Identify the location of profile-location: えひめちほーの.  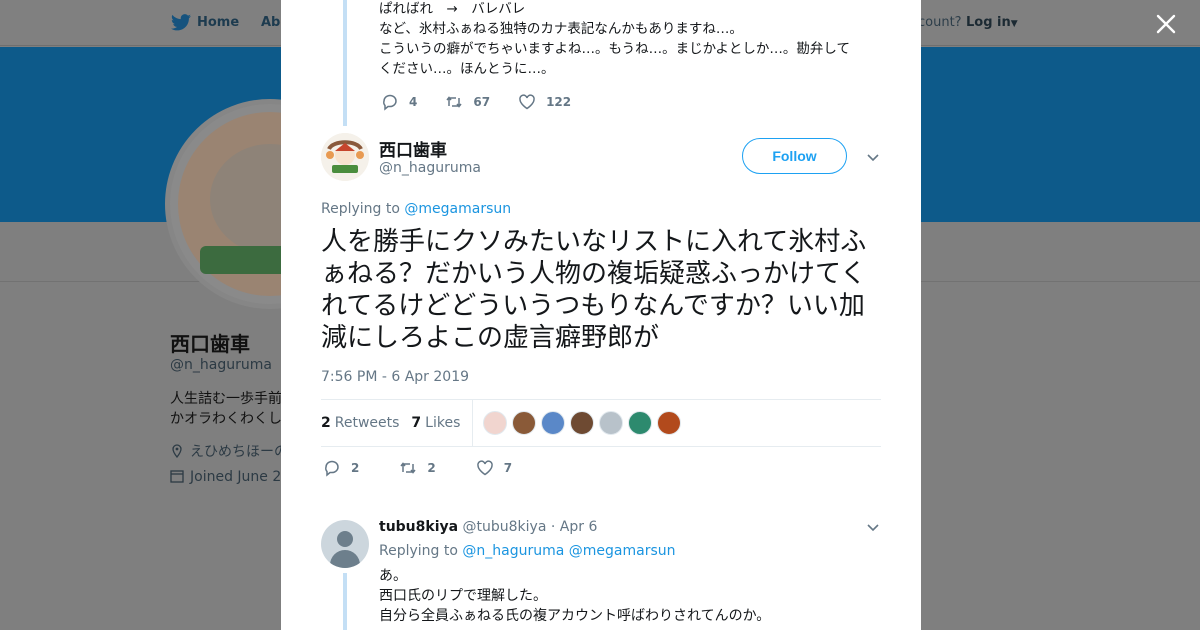
(226, 451).